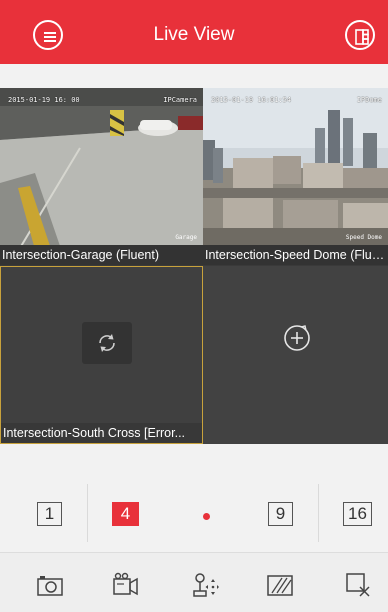 The image size is (388, 612). I want to click on bottom-toolbar, so click(194, 582).